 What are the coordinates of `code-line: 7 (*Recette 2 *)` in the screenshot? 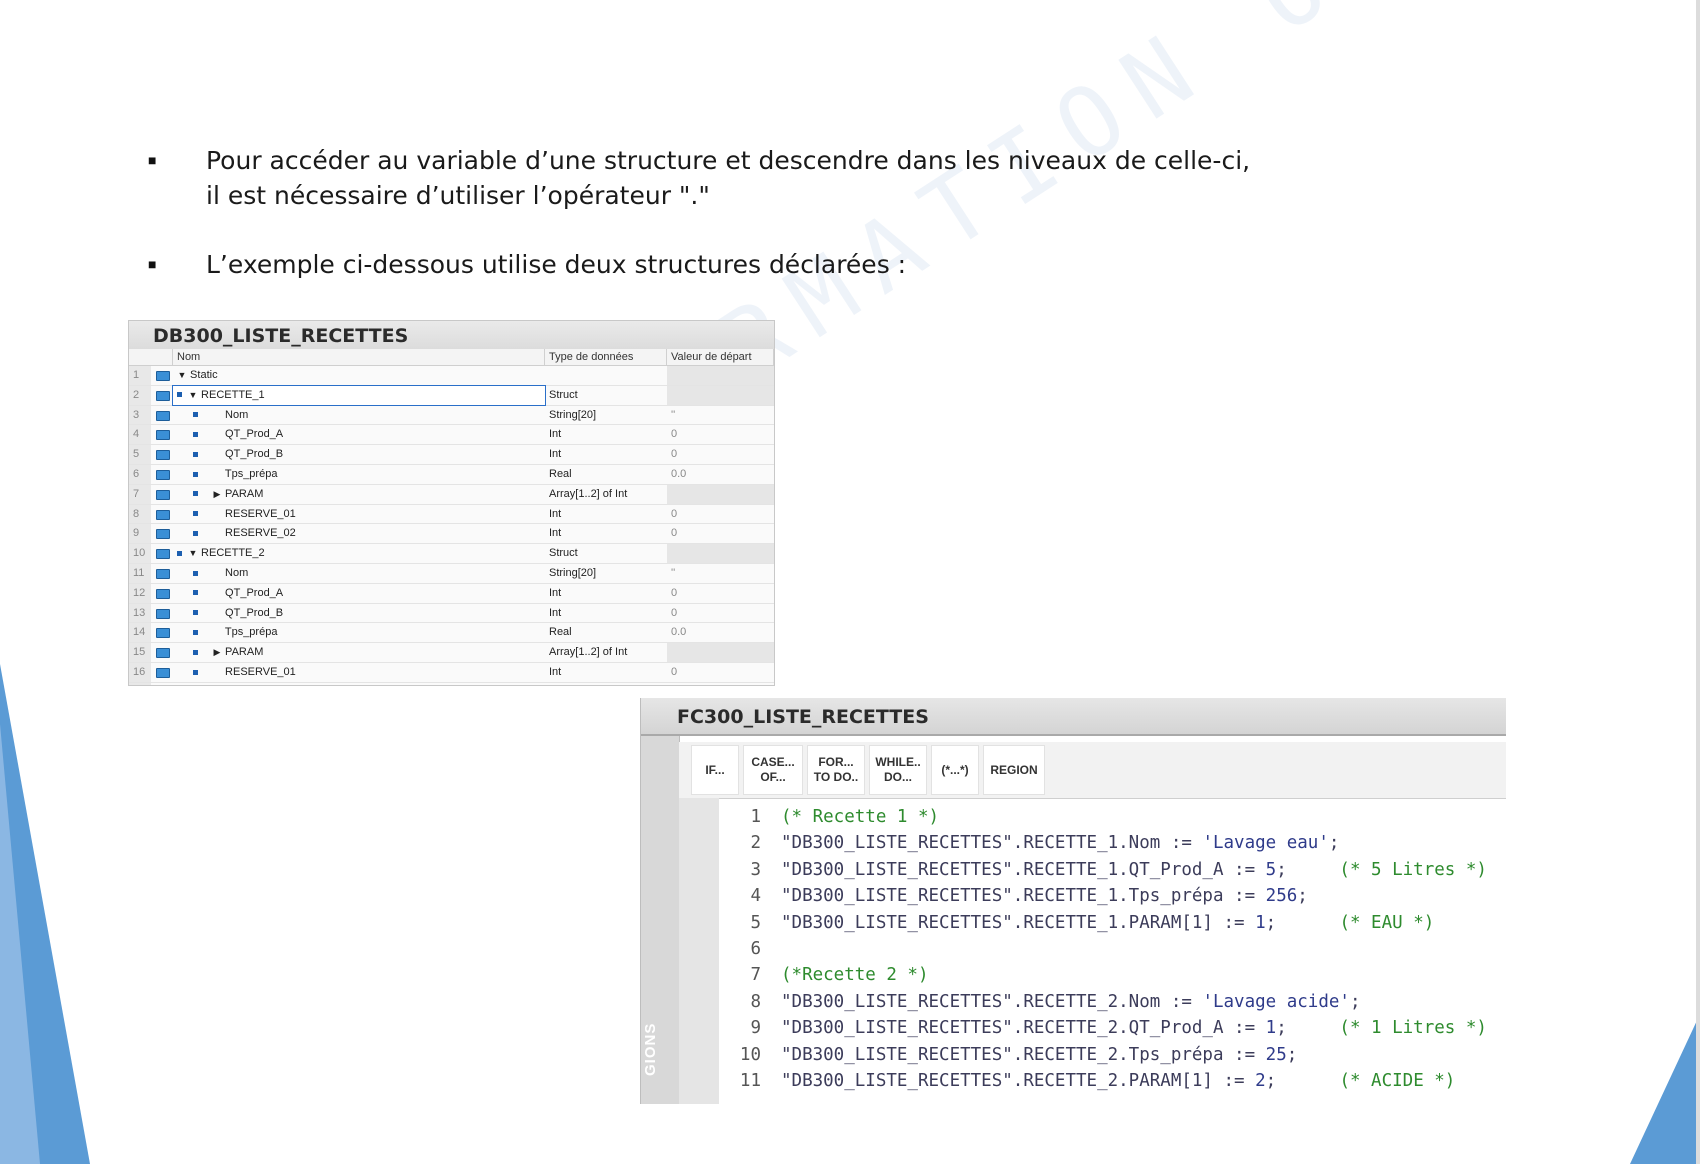 It's located at (1112, 975).